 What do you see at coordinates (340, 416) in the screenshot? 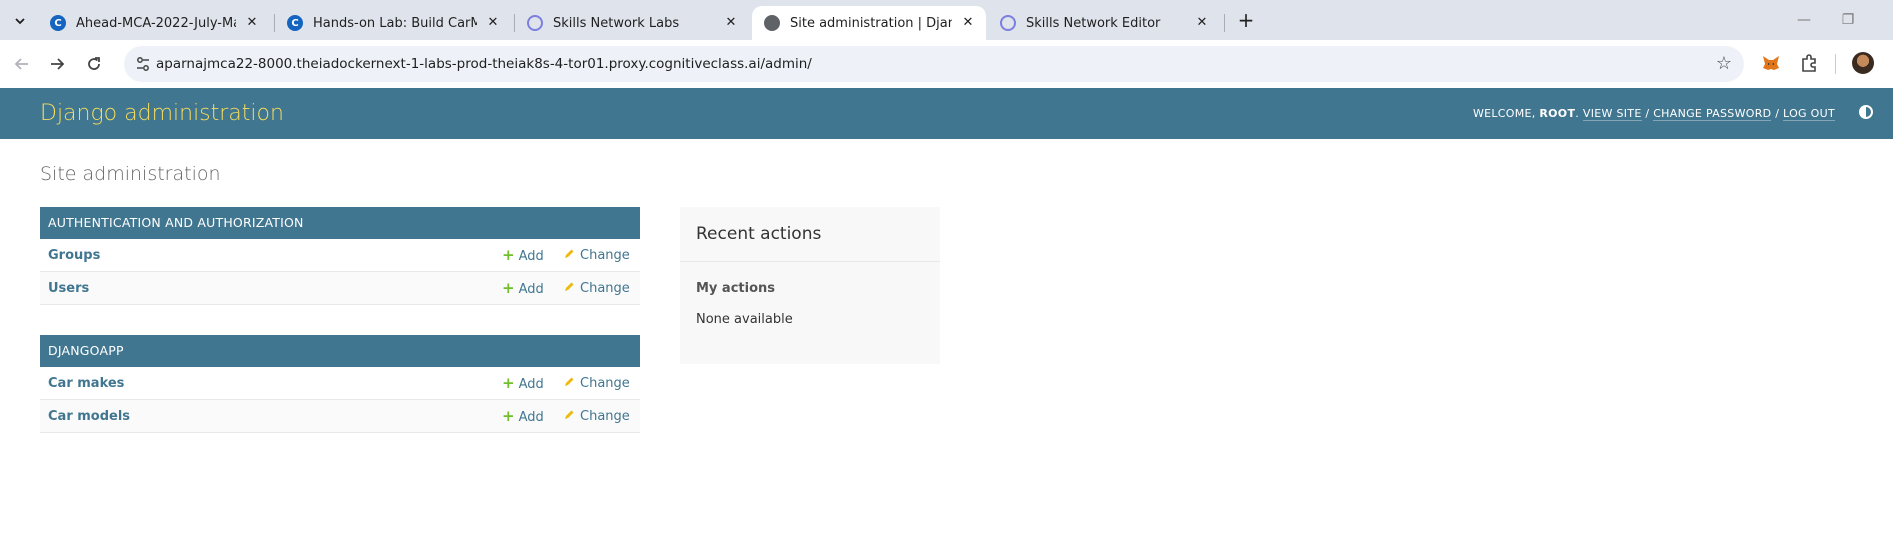
I see `model-row-car-models: Car models + Add Change` at bounding box center [340, 416].